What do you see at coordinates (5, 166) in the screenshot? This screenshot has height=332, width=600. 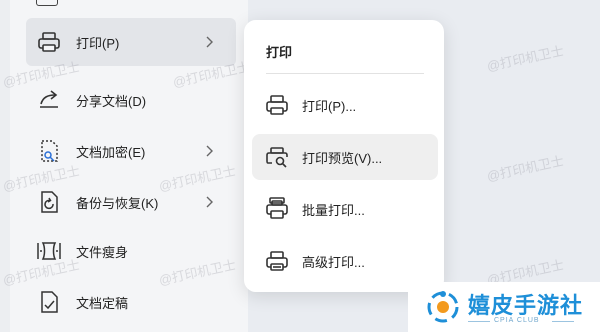 I see `panel-edge` at bounding box center [5, 166].